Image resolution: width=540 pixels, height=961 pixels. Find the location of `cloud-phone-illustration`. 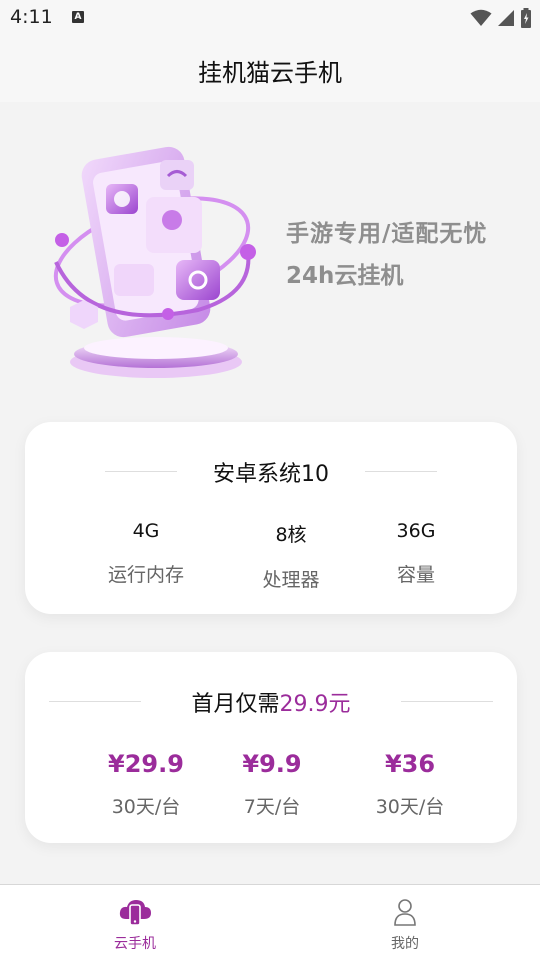

cloud-phone-illustration is located at coordinates (154, 262).